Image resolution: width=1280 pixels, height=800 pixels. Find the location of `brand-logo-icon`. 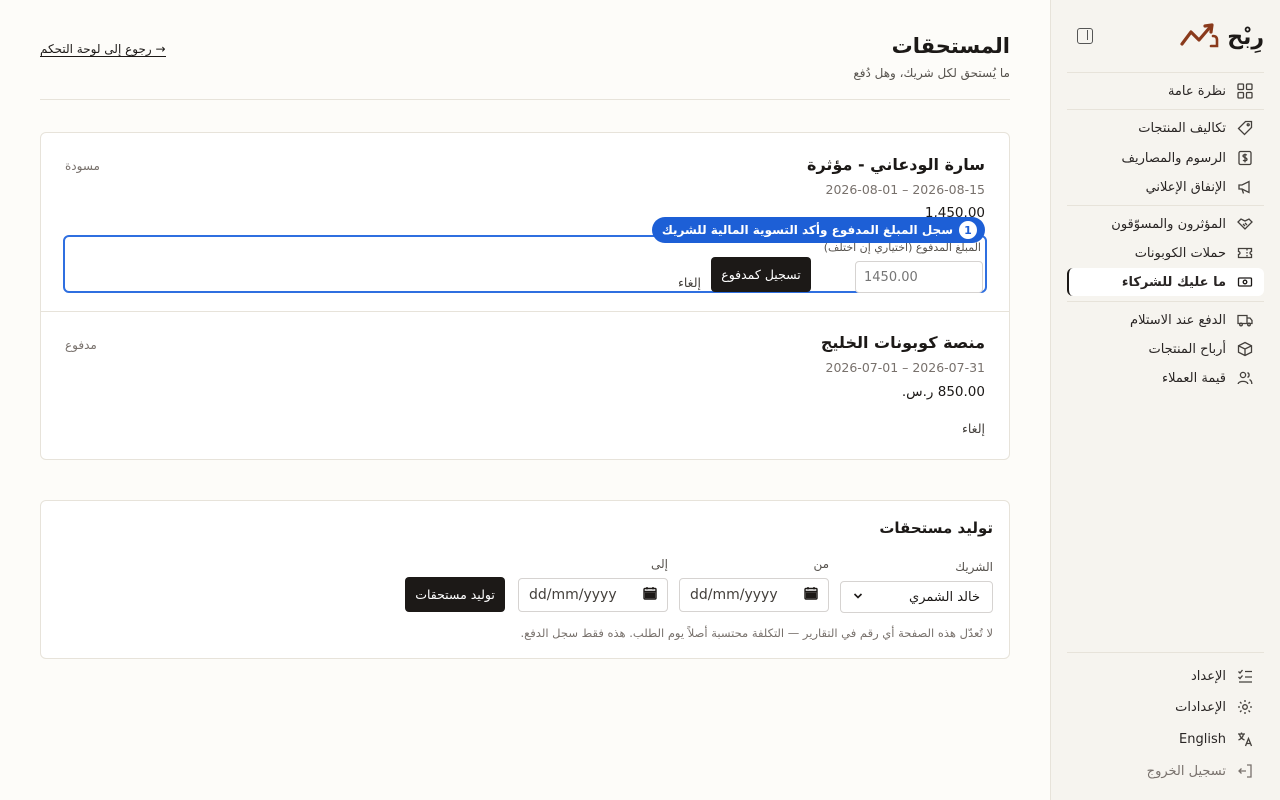

brand-logo-icon is located at coordinates (1200, 37).